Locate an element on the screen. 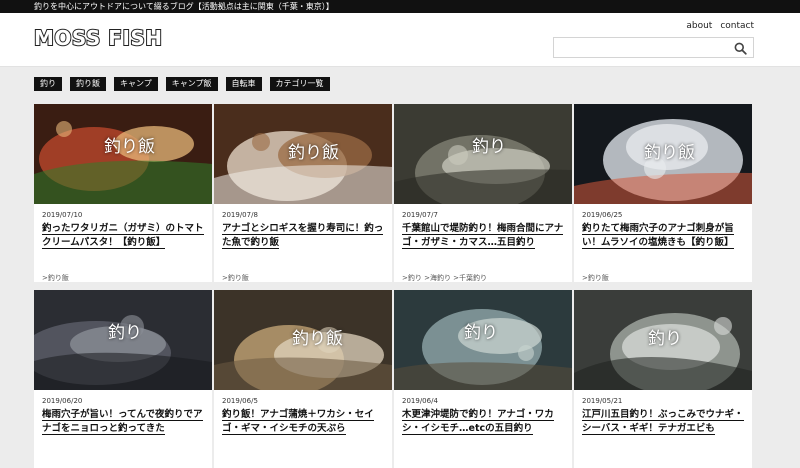 This screenshot has height=468, width=800. post-title: 千葉館山で堤防釣り！梅雨合間にアナゴ・ガザミ・カマス…五目釣り is located at coordinates (484, 243).